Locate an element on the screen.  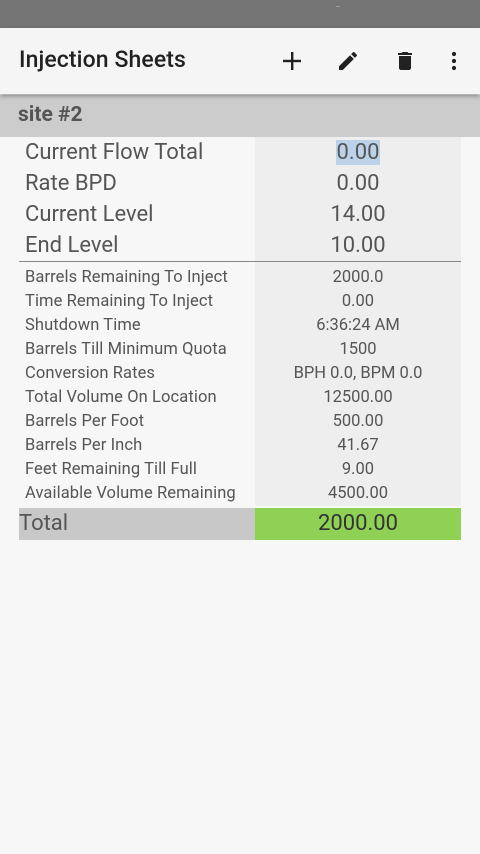
row-value: 0.00 is located at coordinates (358, 302).